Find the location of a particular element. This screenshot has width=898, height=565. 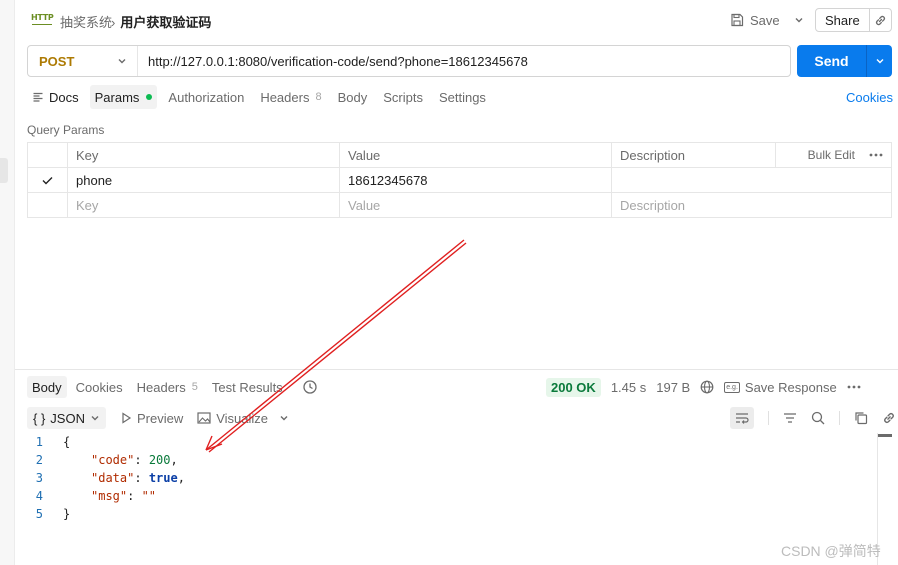

format-select: { } JSON is located at coordinates (66, 418).